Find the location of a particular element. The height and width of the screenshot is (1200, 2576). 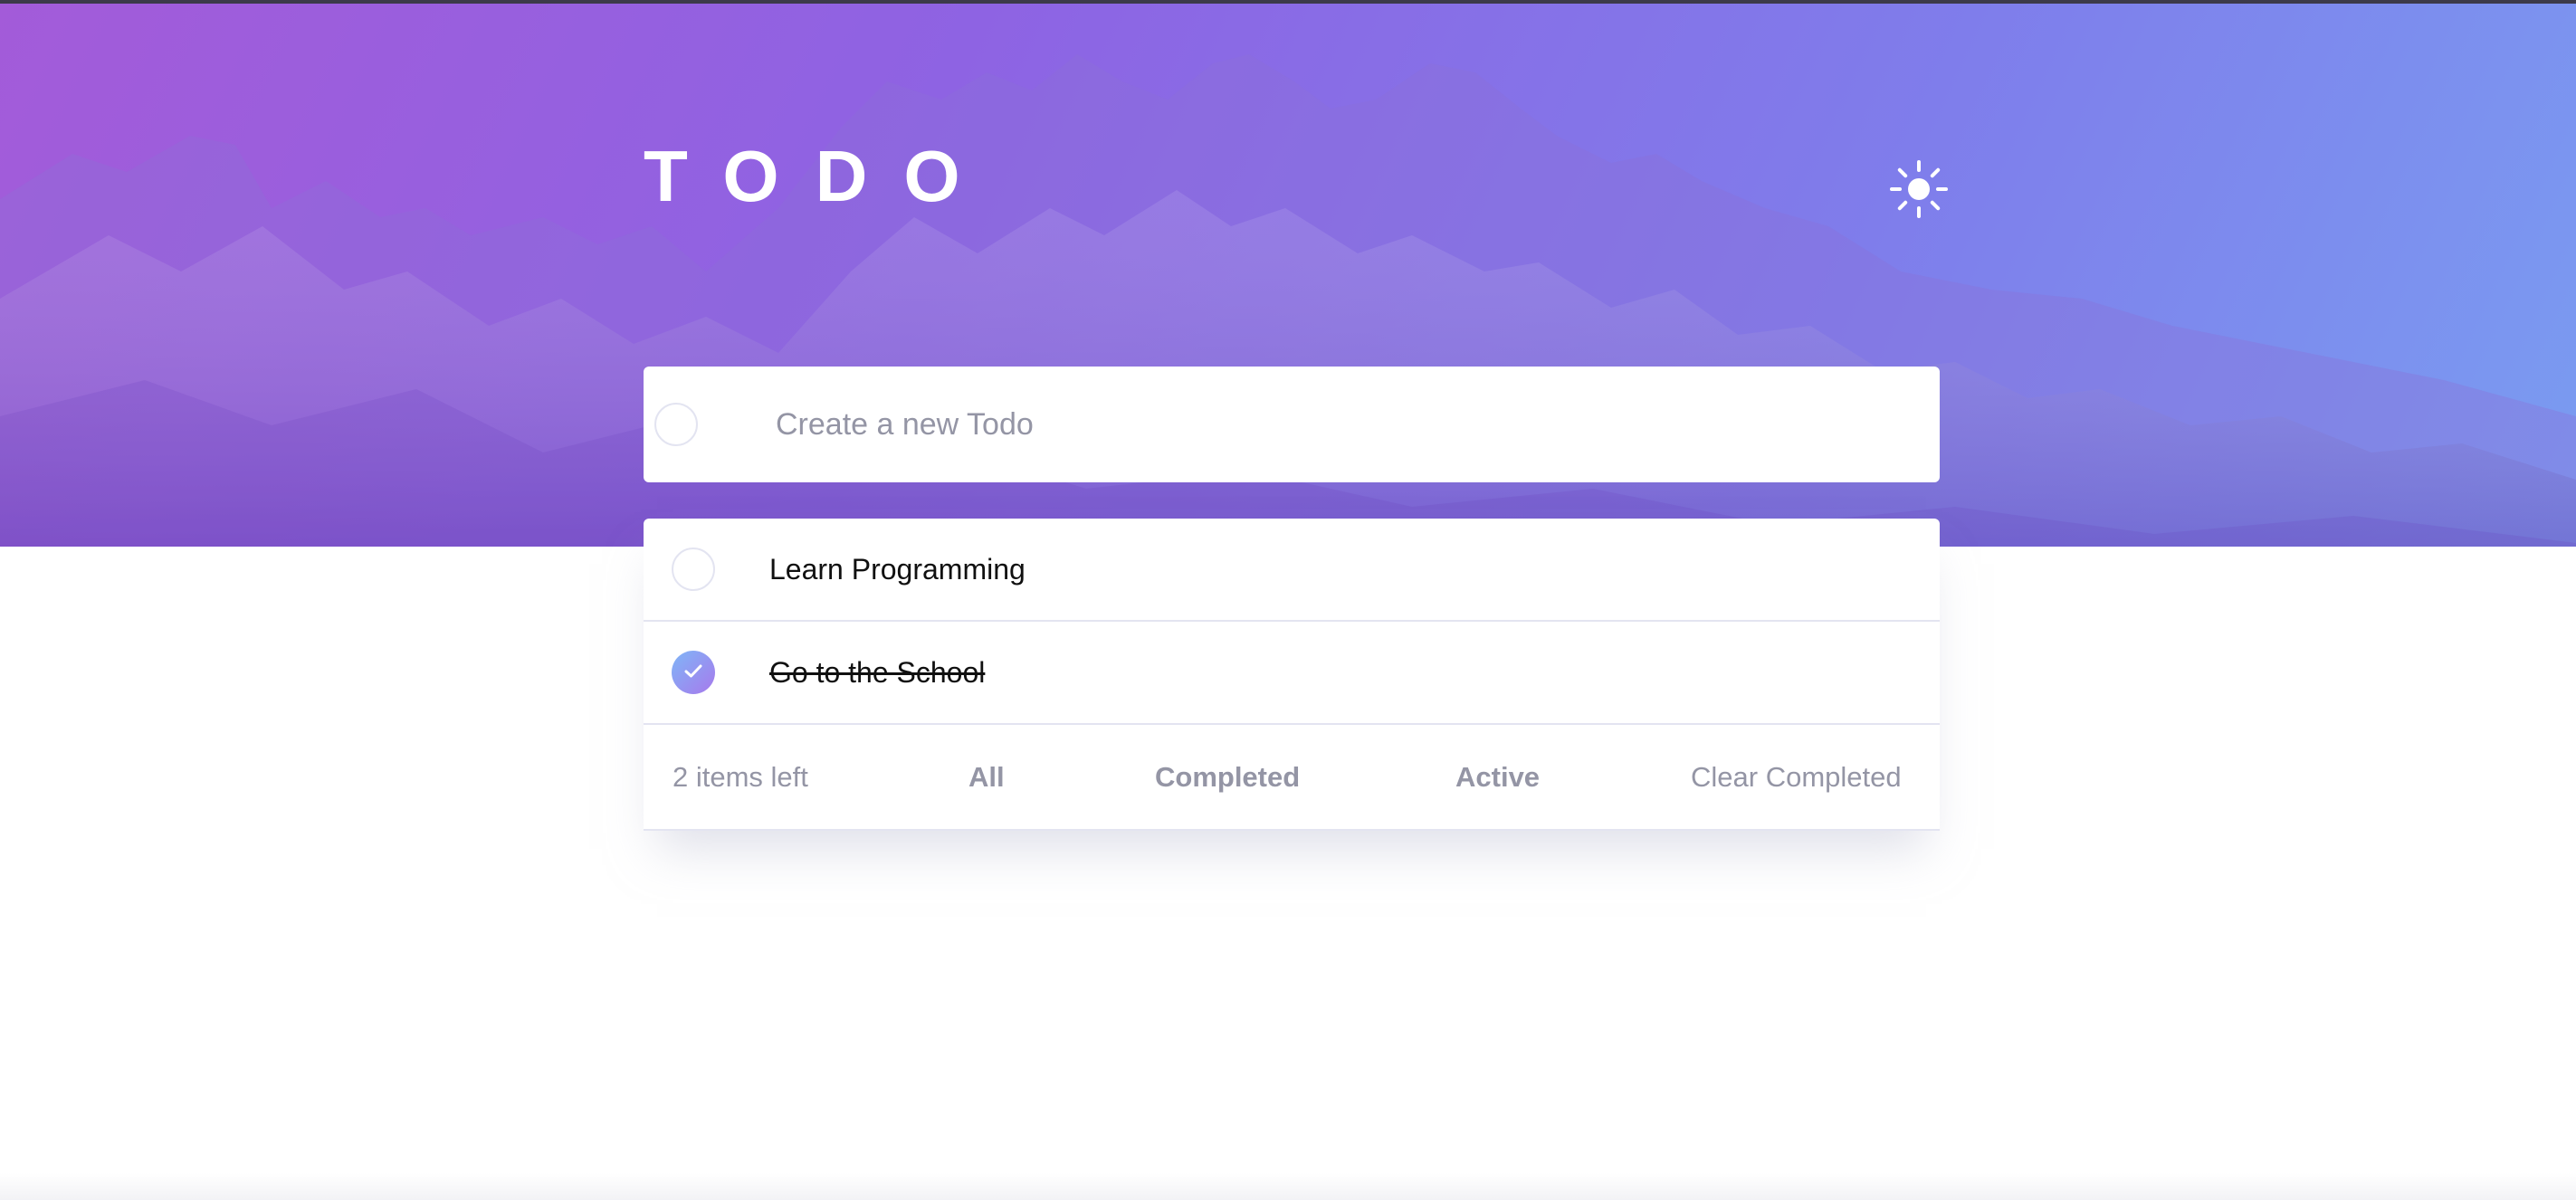

new-todo-form is located at coordinates (1292, 424).